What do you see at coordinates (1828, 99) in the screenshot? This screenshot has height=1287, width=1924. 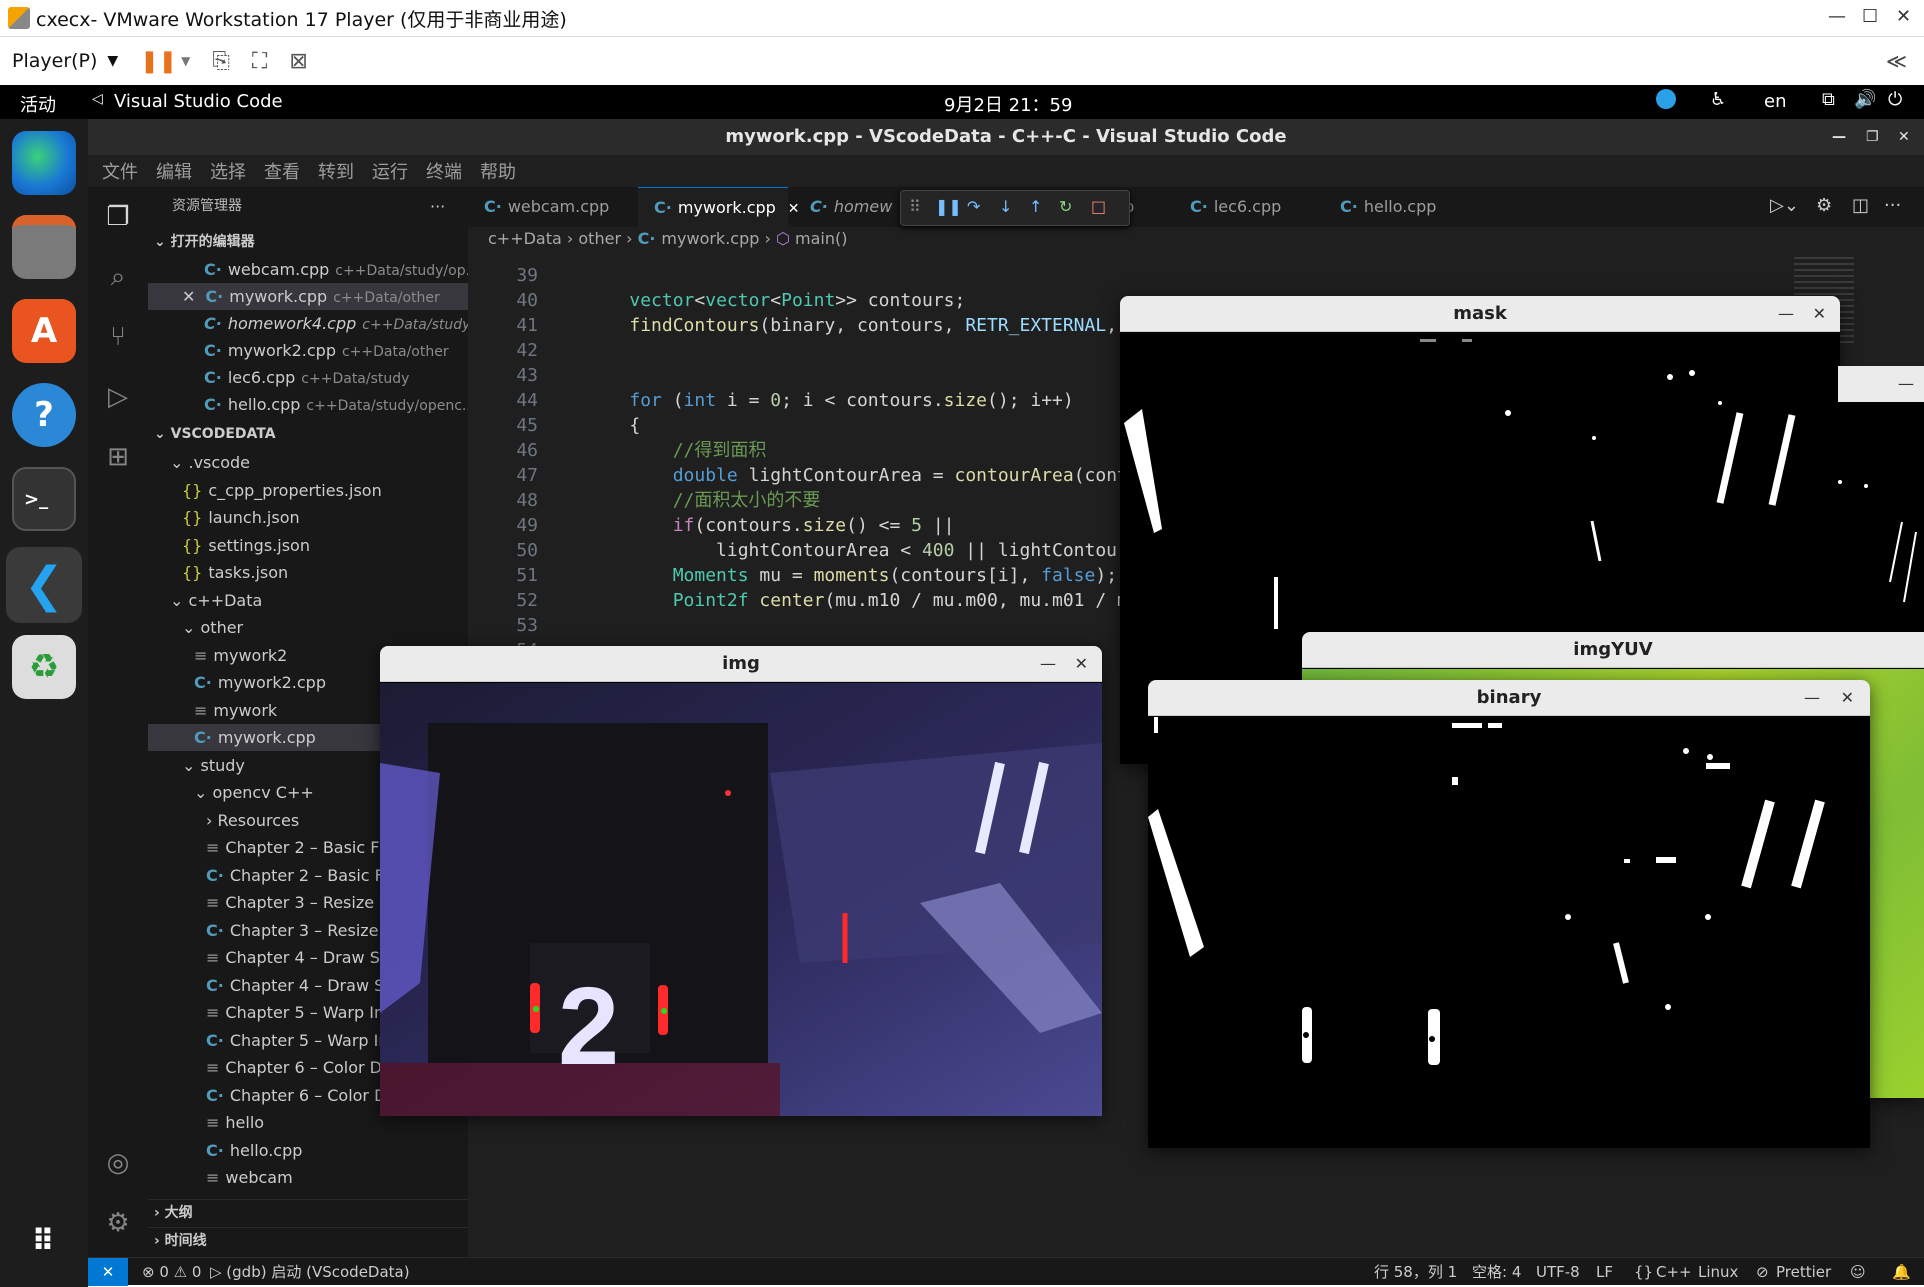 I see `network-icon: ⧉` at bounding box center [1828, 99].